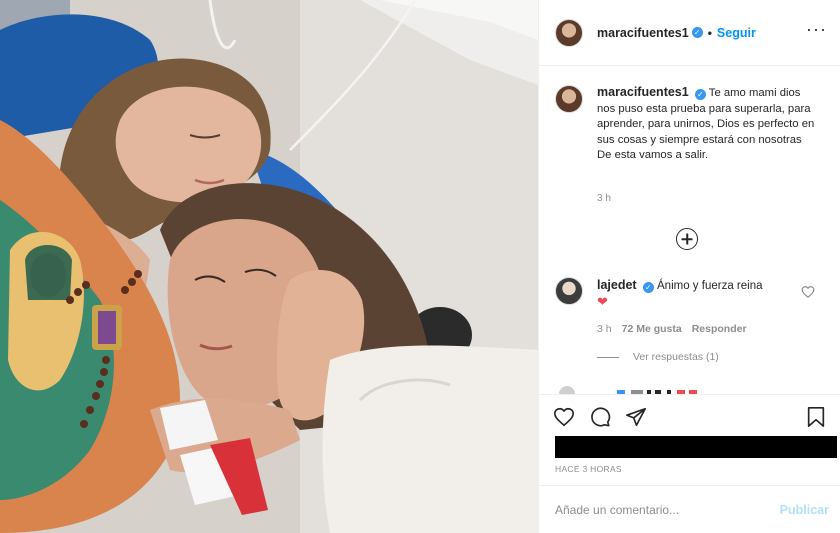 The image size is (840, 533). What do you see at coordinates (600, 417) in the screenshot?
I see `comment-icon` at bounding box center [600, 417].